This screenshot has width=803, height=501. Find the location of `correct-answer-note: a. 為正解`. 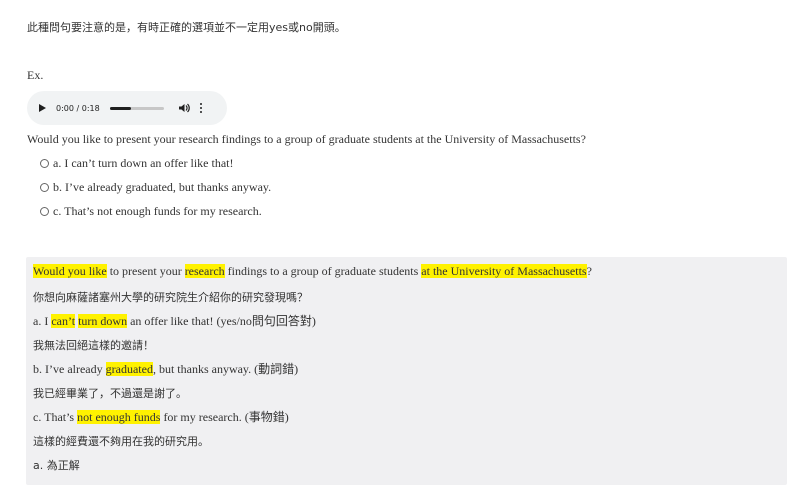

correct-answer-note: a. 為正解 is located at coordinates (56, 465).